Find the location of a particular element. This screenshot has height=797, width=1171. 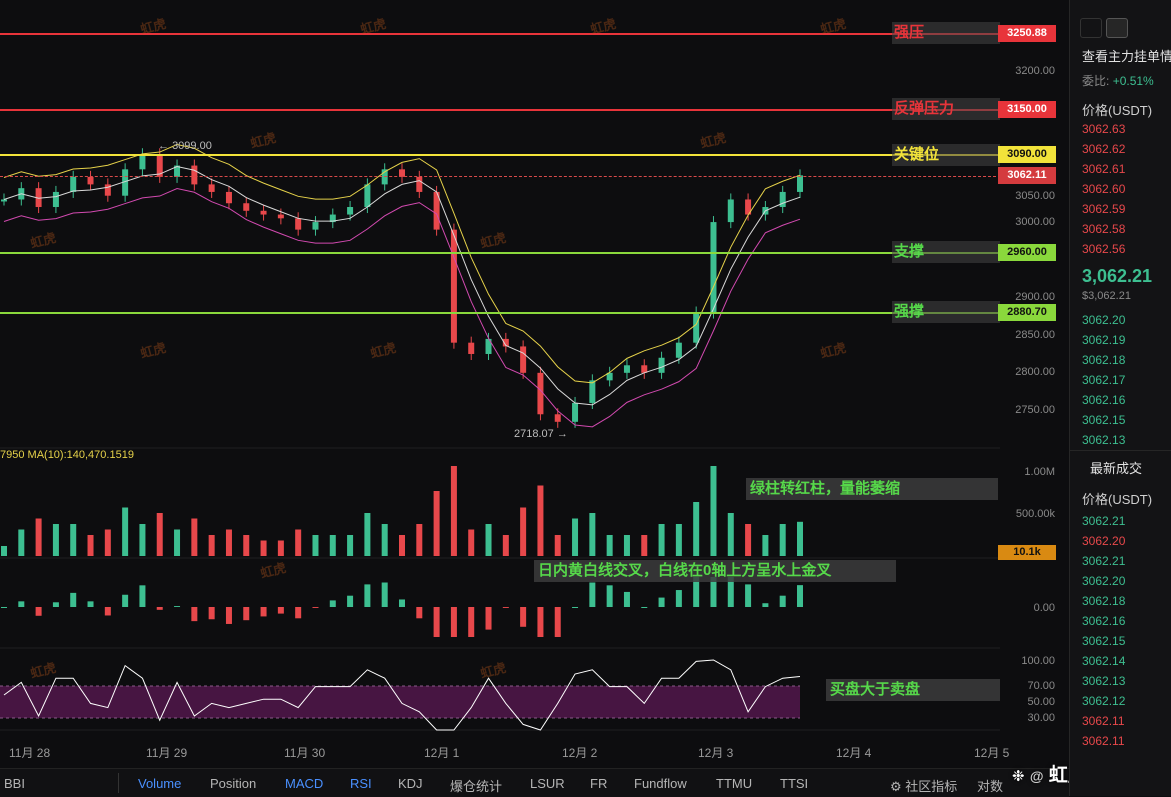

trade-row: 3062.12 is located at coordinates (1103, 701).